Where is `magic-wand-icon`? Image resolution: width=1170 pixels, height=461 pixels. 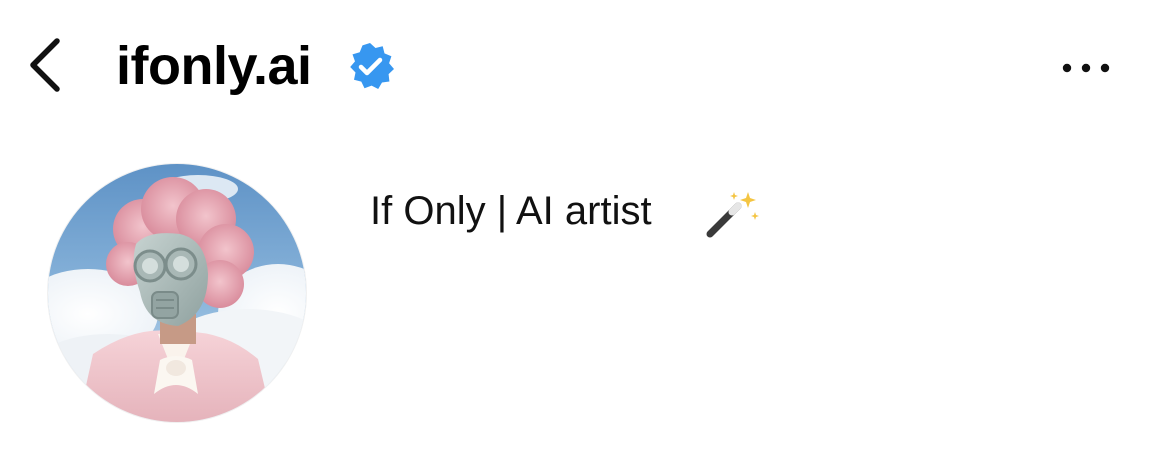 magic-wand-icon is located at coordinates (732, 215).